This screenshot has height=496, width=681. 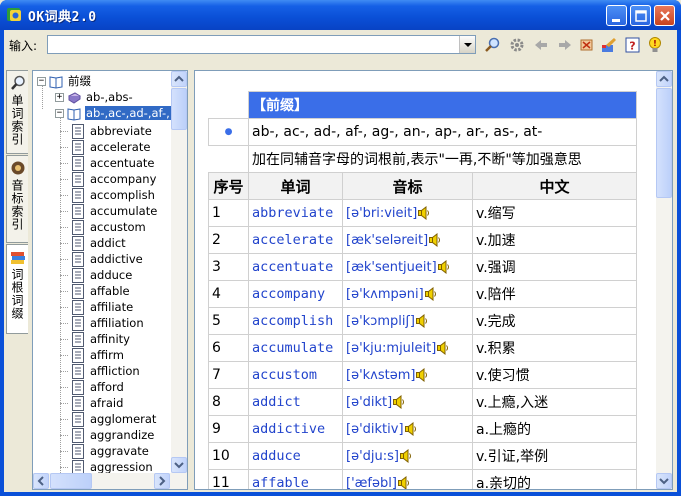 What do you see at coordinates (295, 294) in the screenshot?
I see `word-link: accompany` at bounding box center [295, 294].